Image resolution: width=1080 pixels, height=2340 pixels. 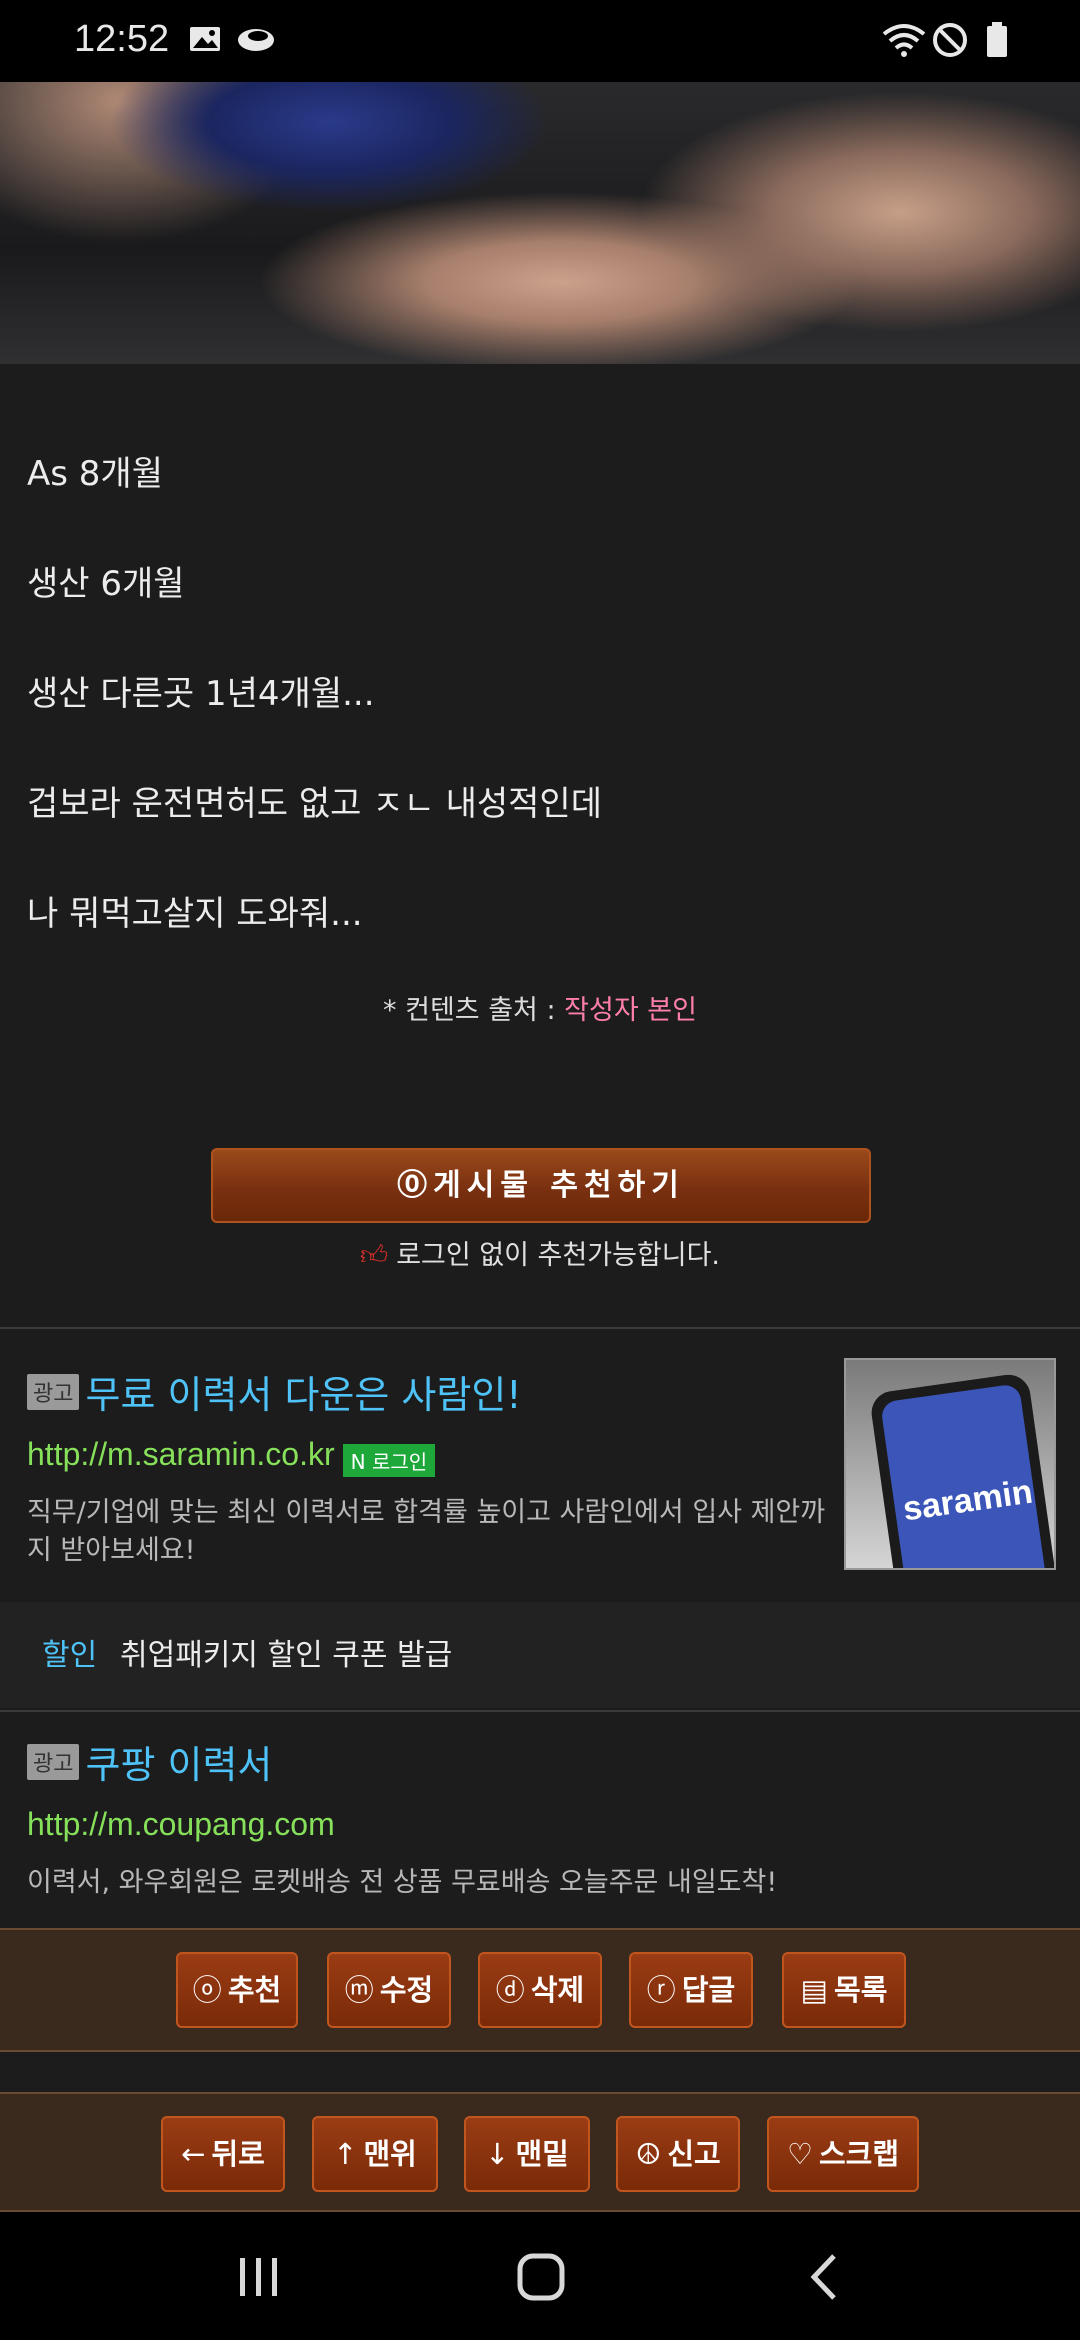 I want to click on system-nav-bar, so click(x=540, y=2276).